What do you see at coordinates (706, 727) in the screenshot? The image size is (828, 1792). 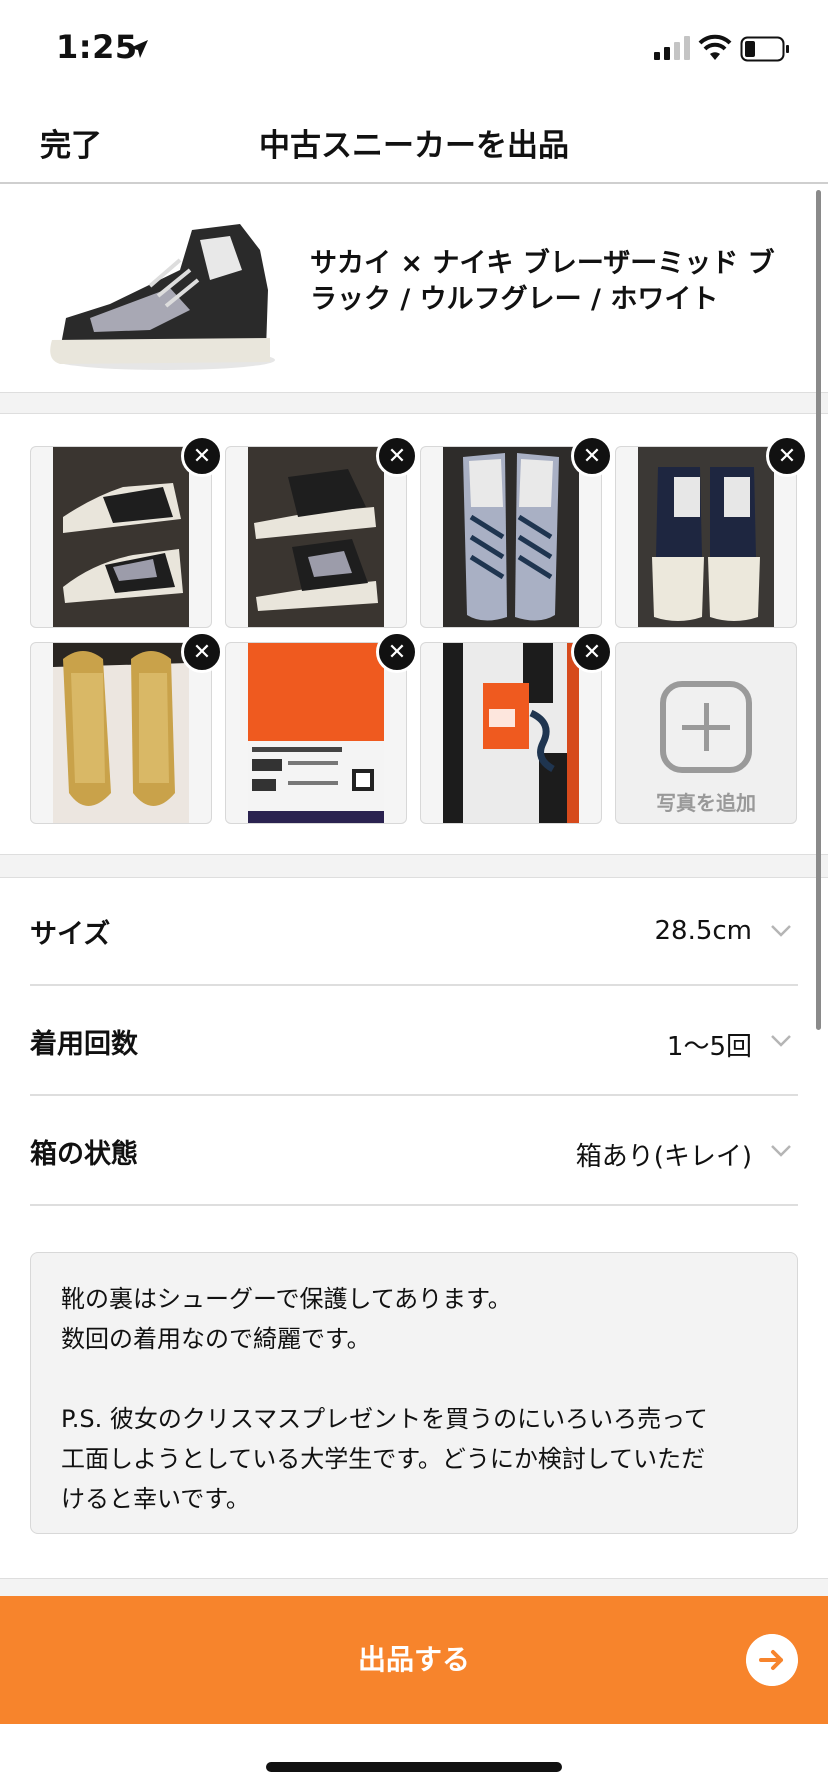 I see `add-photo-icon` at bounding box center [706, 727].